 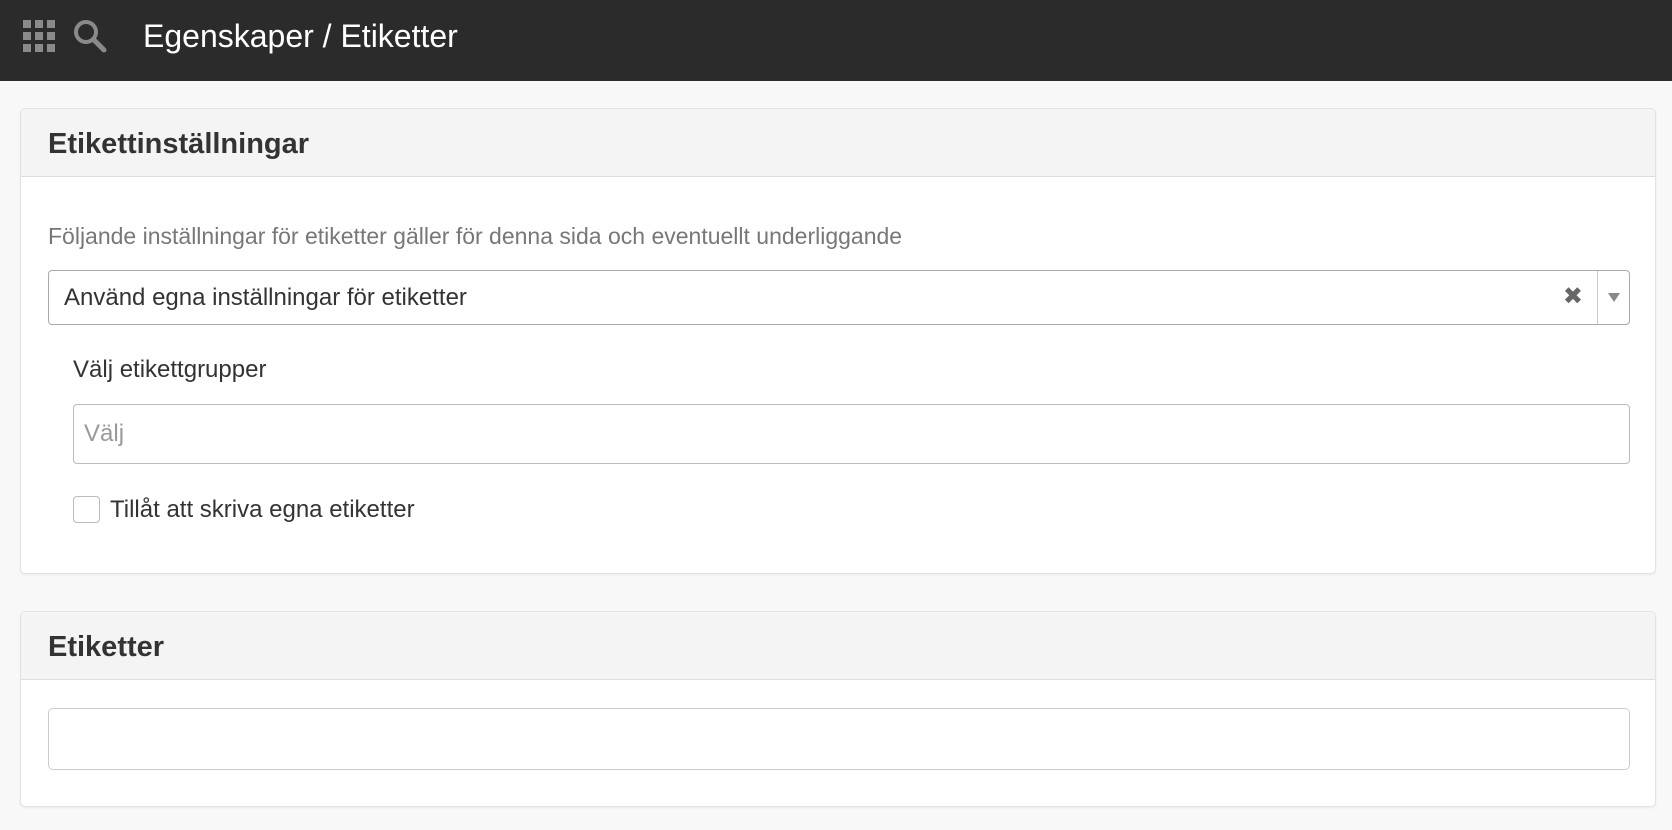 What do you see at coordinates (262, 510) in the screenshot?
I see `allow-custom-labels-label: Tillåt att skriva egna etiketter` at bounding box center [262, 510].